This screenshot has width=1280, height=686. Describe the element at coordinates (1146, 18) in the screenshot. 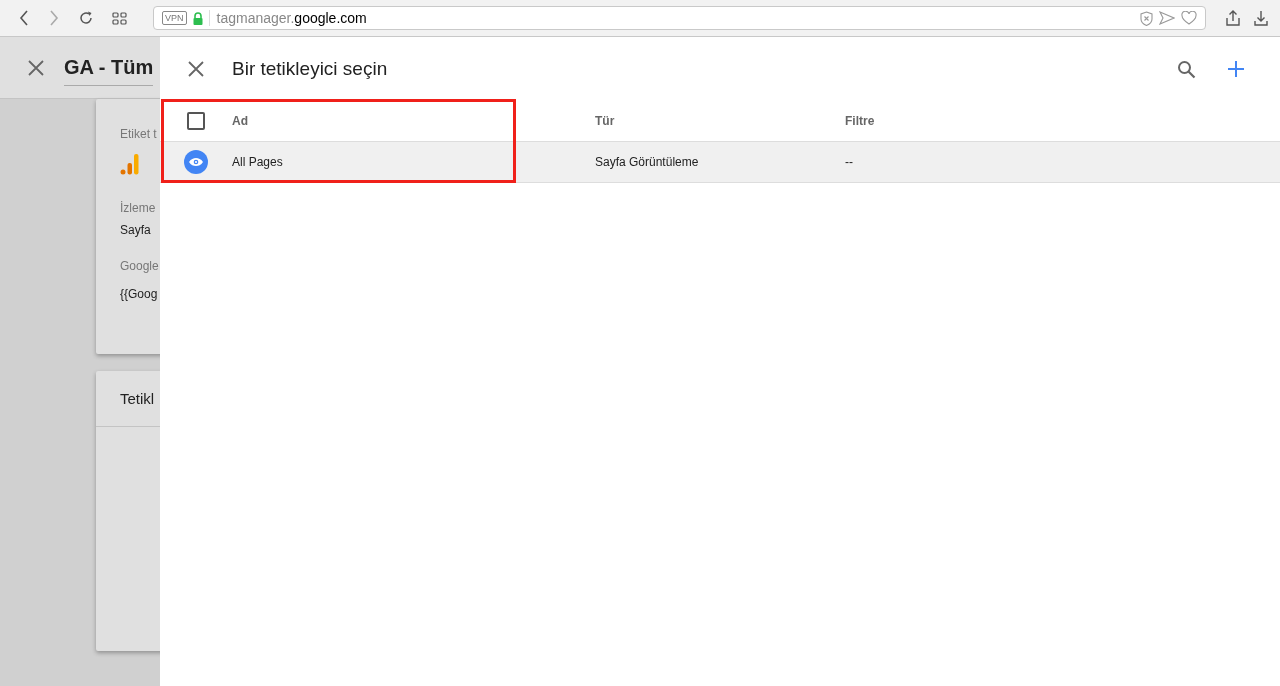

I see `shield-icon` at that location.